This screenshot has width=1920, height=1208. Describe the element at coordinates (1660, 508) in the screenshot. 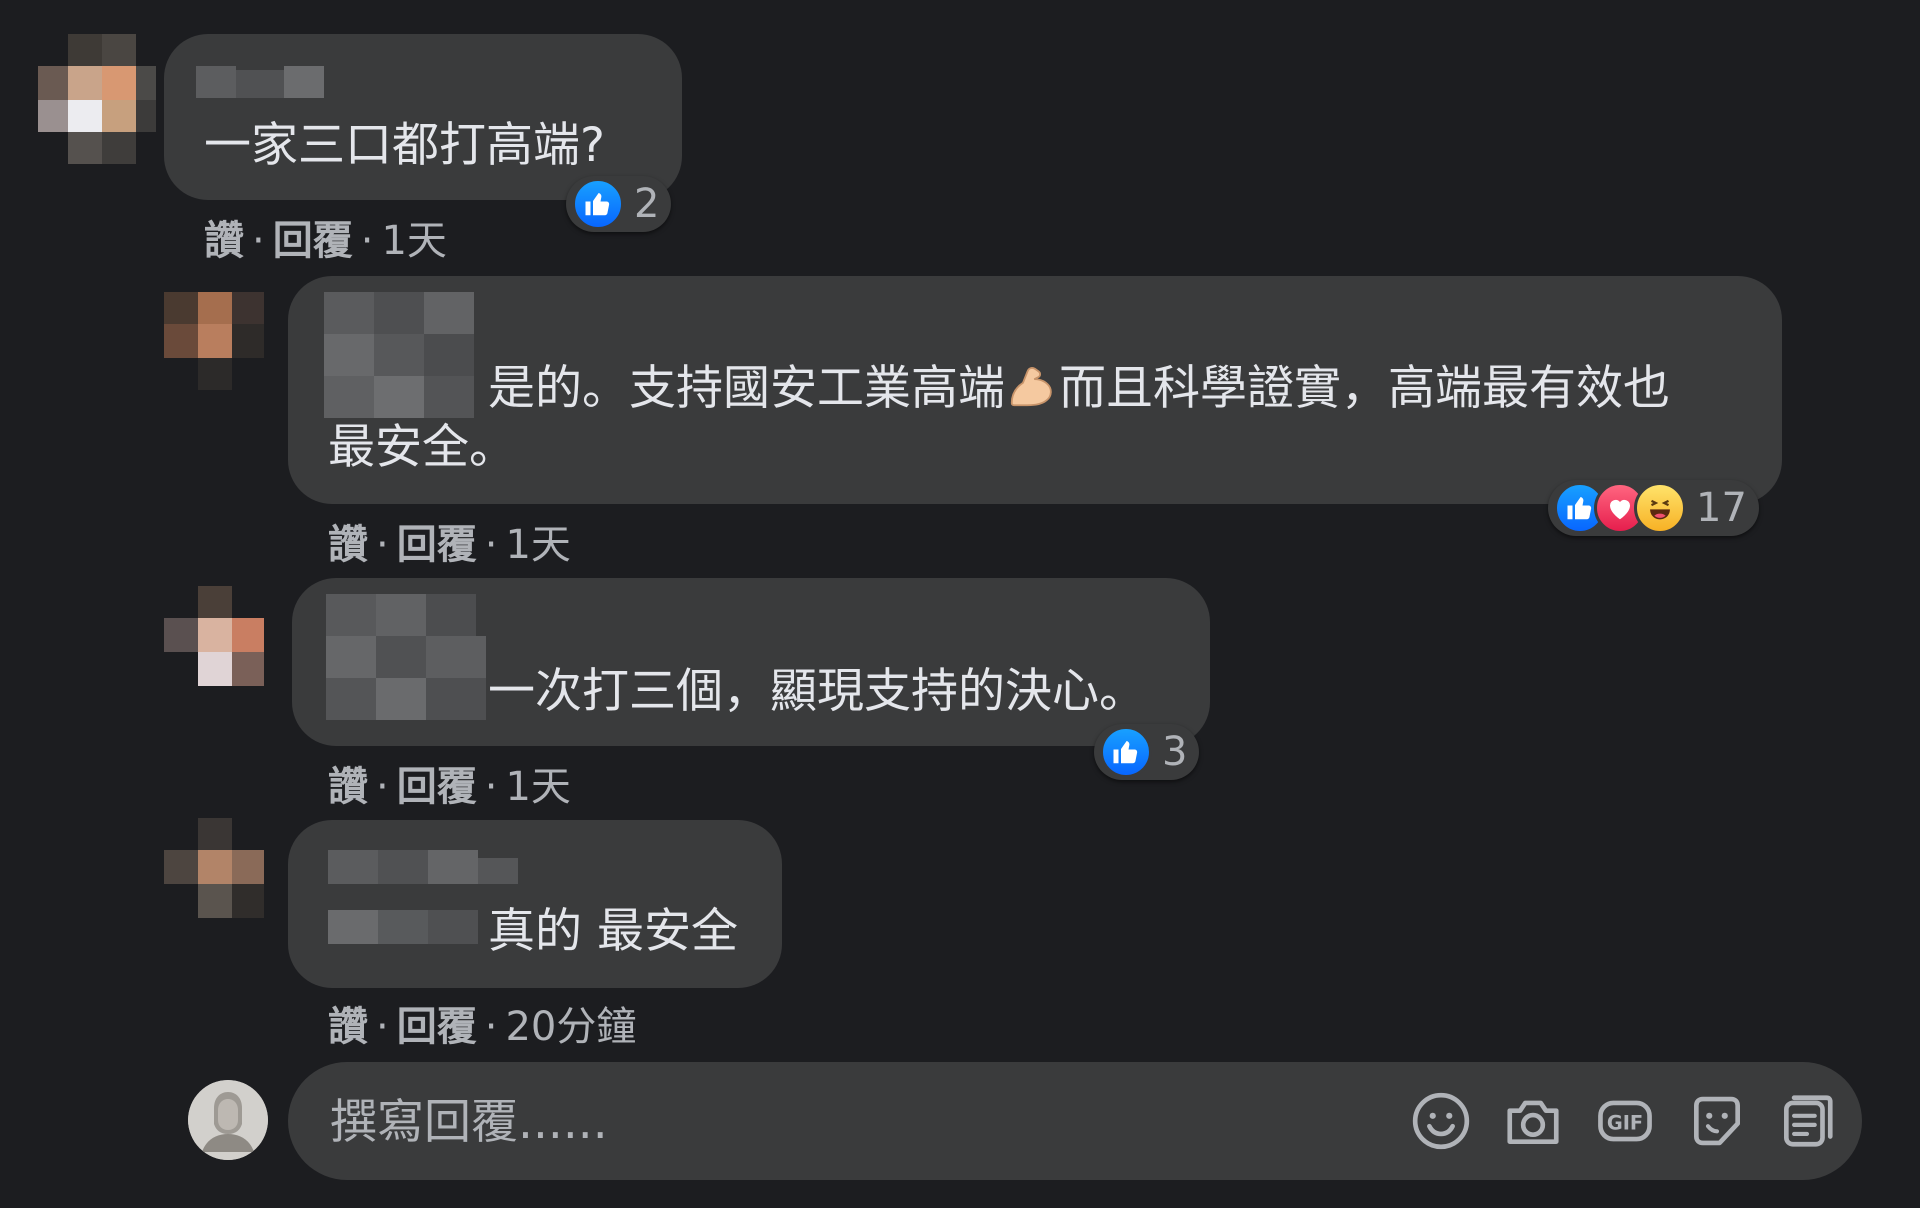

I see `haha-reaction-icon` at that location.